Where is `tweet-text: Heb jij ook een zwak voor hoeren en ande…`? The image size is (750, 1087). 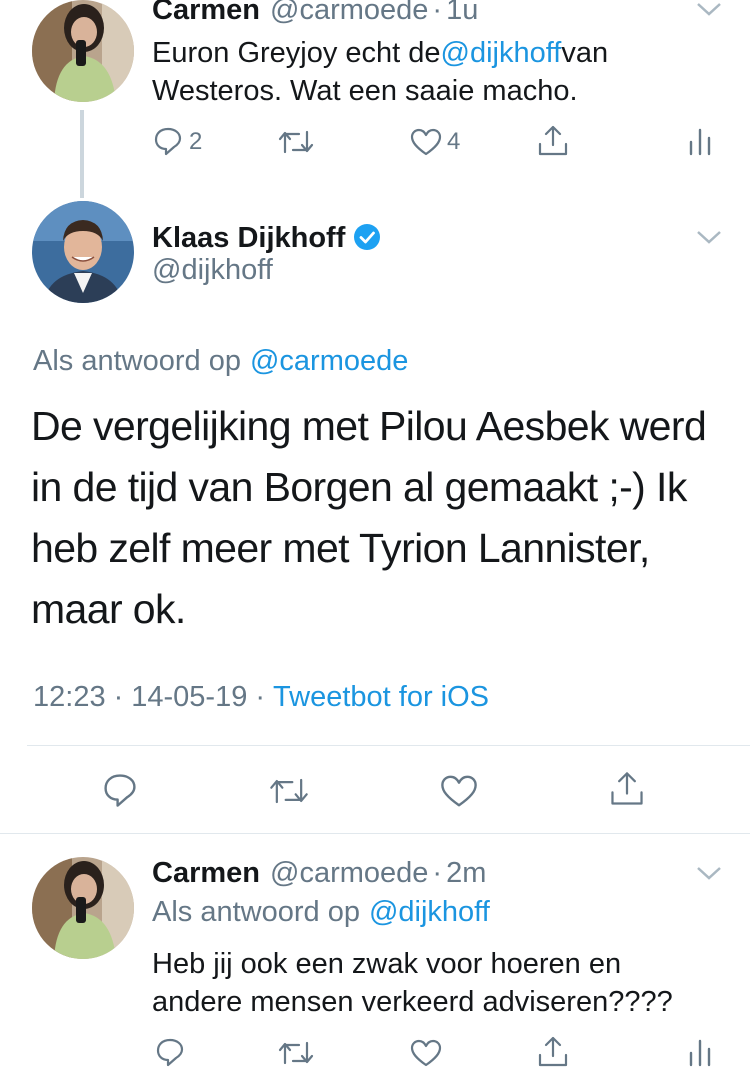
tweet-text: Heb jij ook een zwak voor hoeren en ande… is located at coordinates (447, 983).